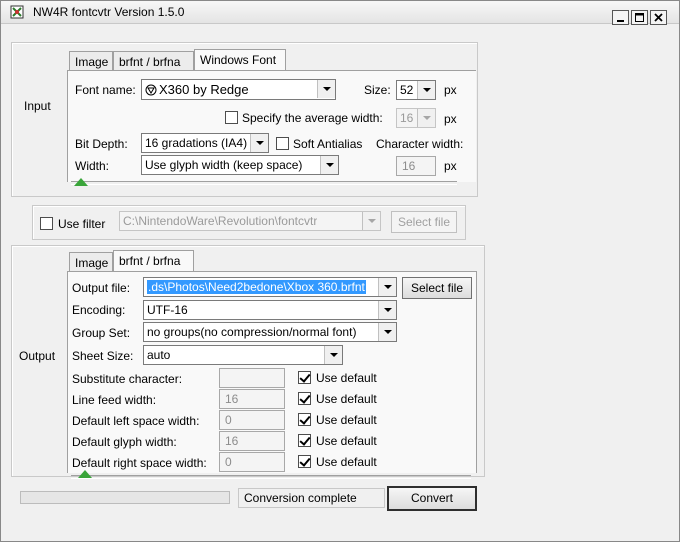 The width and height of the screenshot is (680, 542). Describe the element at coordinates (252, 462) in the screenshot. I see `right-space-width-field: 0` at that location.